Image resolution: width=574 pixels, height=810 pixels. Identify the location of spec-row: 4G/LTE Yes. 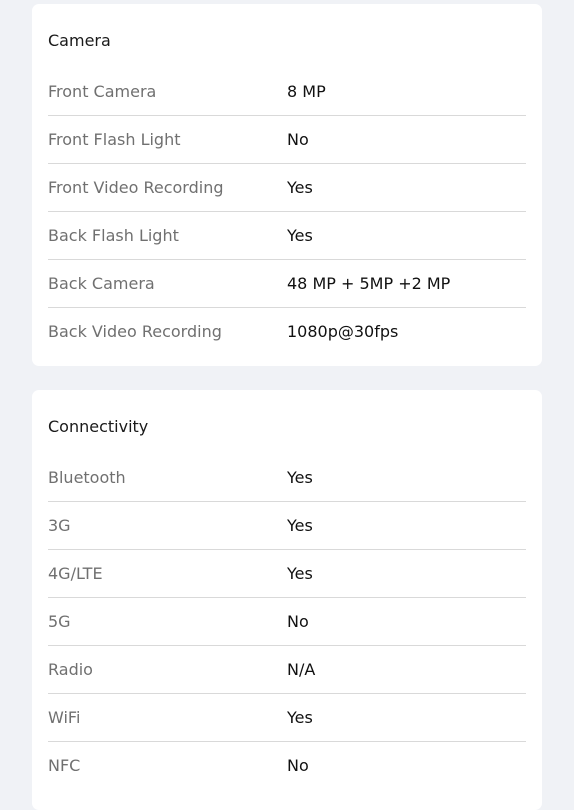
(287, 574).